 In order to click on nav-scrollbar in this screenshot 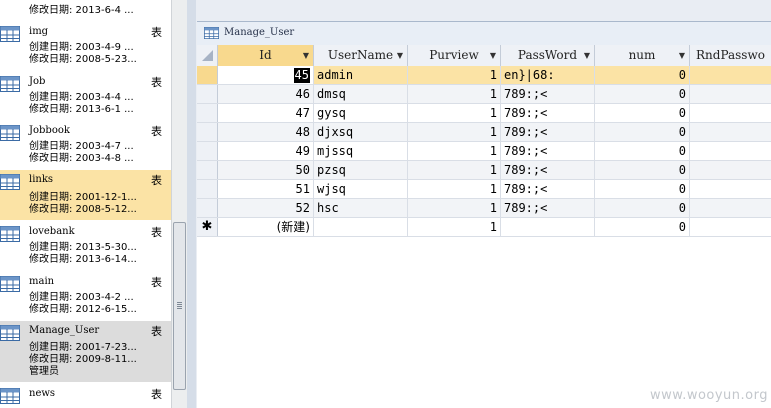, I will do `click(179, 204)`.